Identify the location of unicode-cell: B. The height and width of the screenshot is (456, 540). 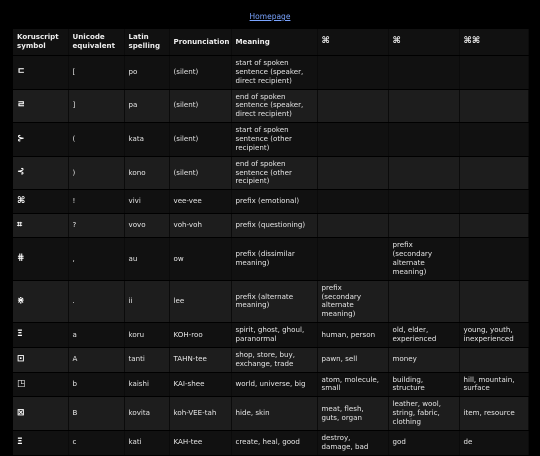
(96, 413).